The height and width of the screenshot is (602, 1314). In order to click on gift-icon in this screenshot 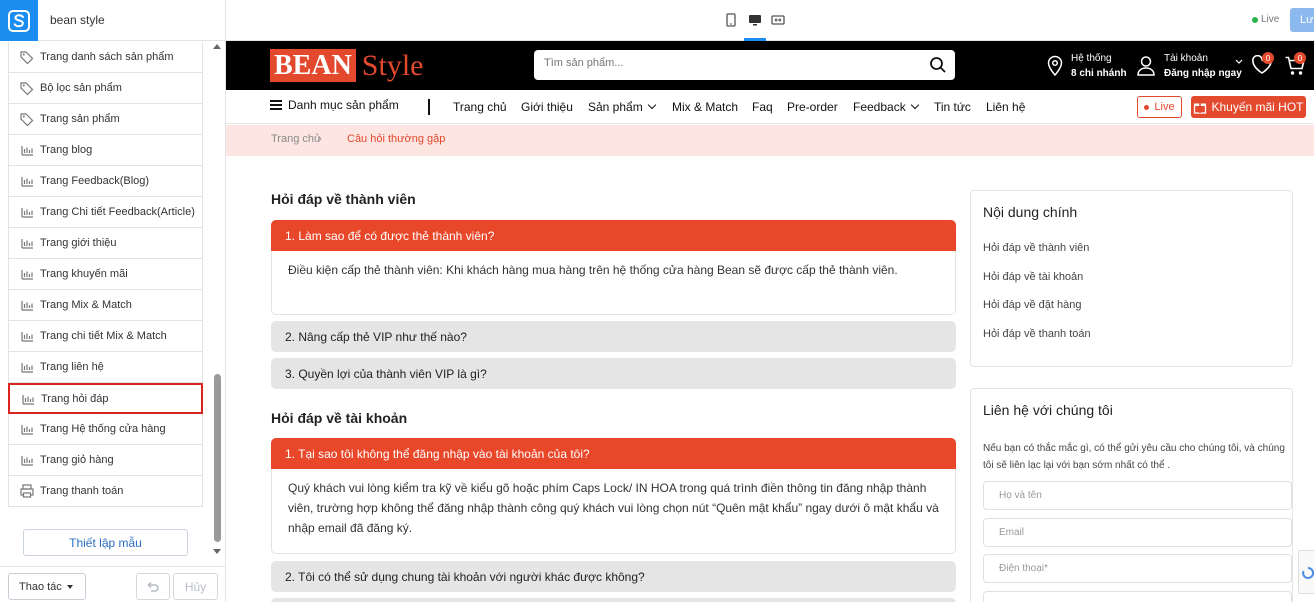, I will do `click(1200, 108)`.